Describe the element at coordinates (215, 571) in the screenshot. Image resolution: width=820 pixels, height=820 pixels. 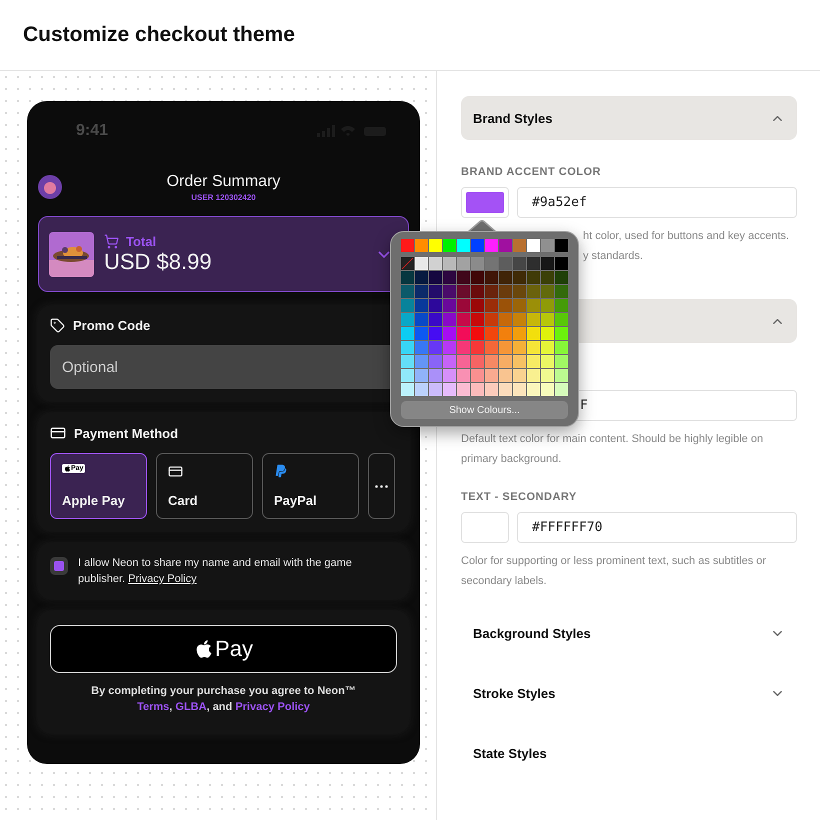
I see `consent-text: I allow Neon to share my name and email with the game publisher. Privacy Policy` at that location.